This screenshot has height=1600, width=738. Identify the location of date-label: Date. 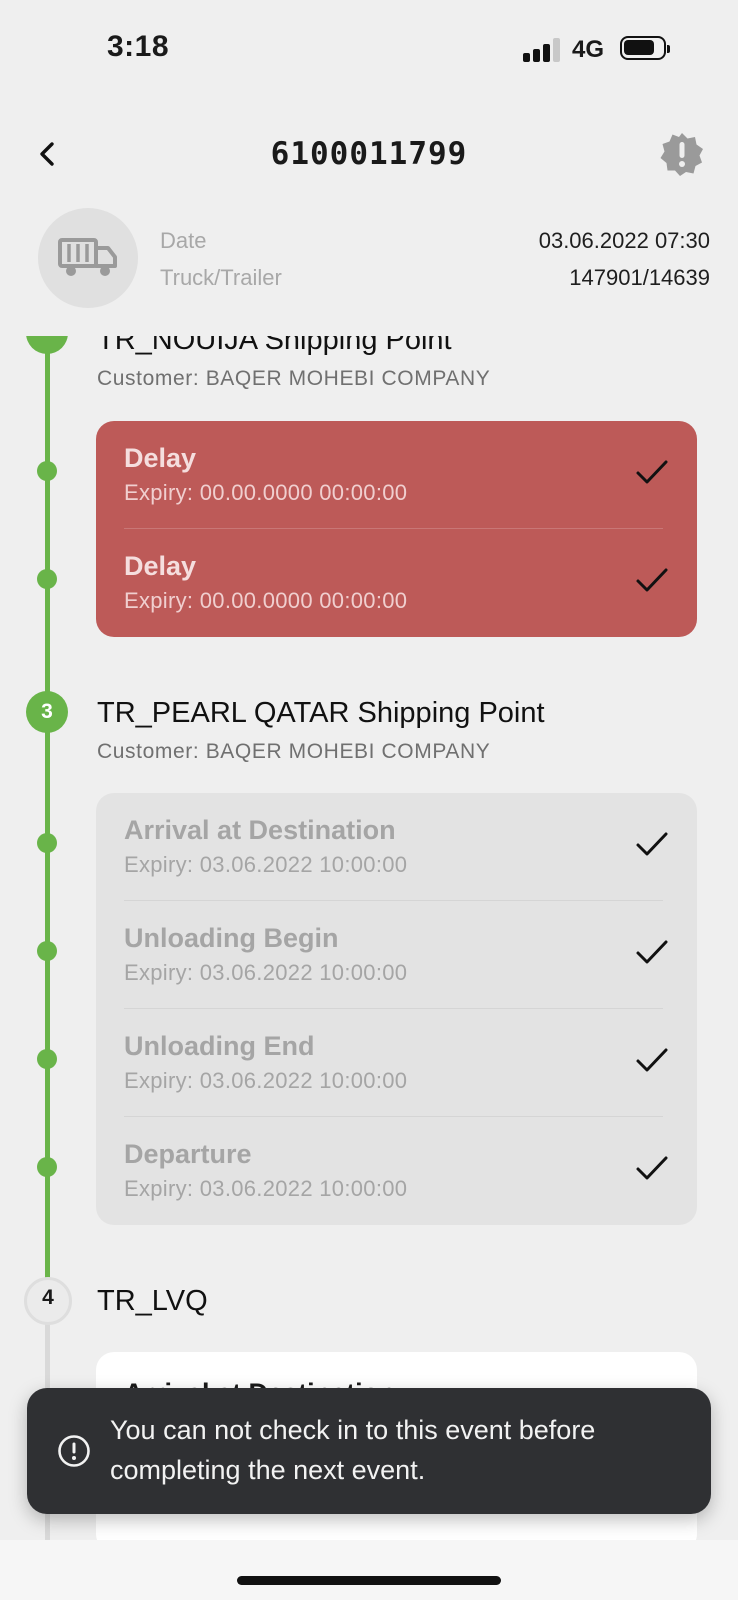
(183, 240).